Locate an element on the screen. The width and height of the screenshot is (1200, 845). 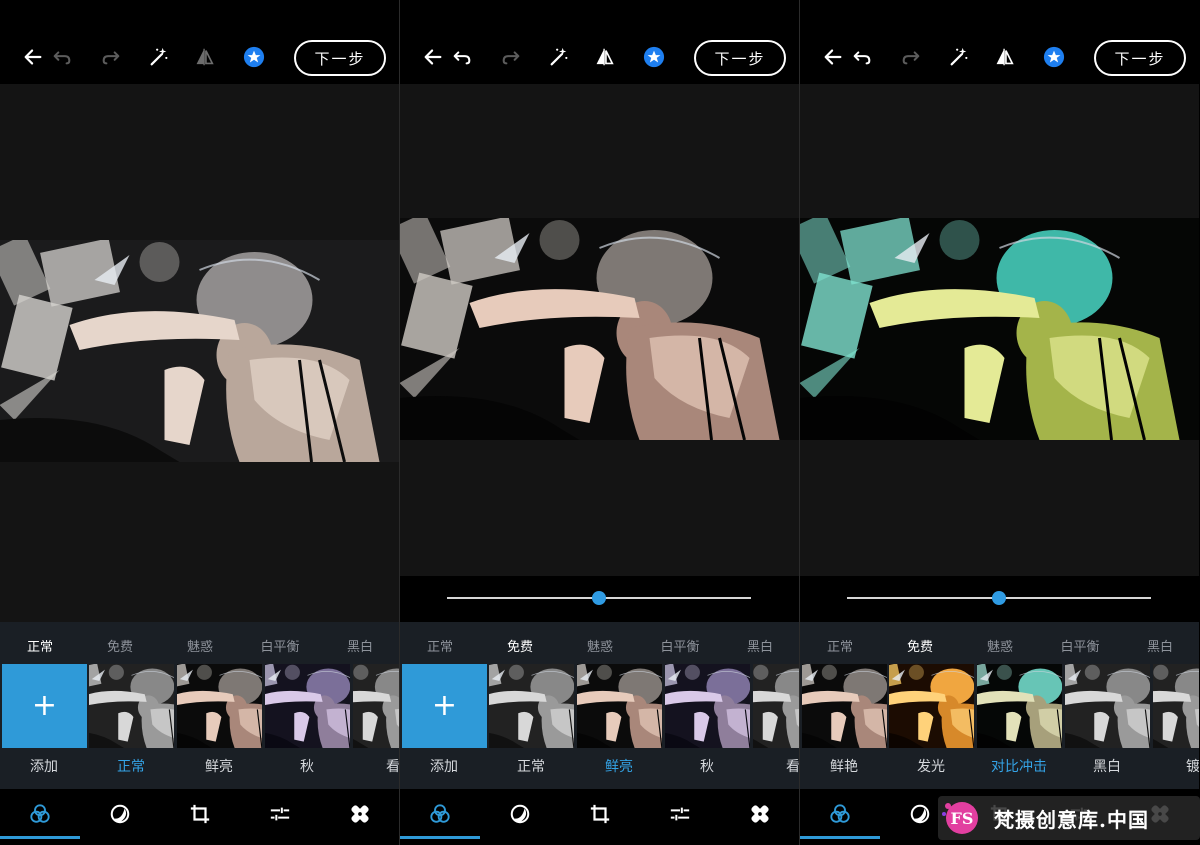
undo-icon-glyph is located at coordinates (462, 58).